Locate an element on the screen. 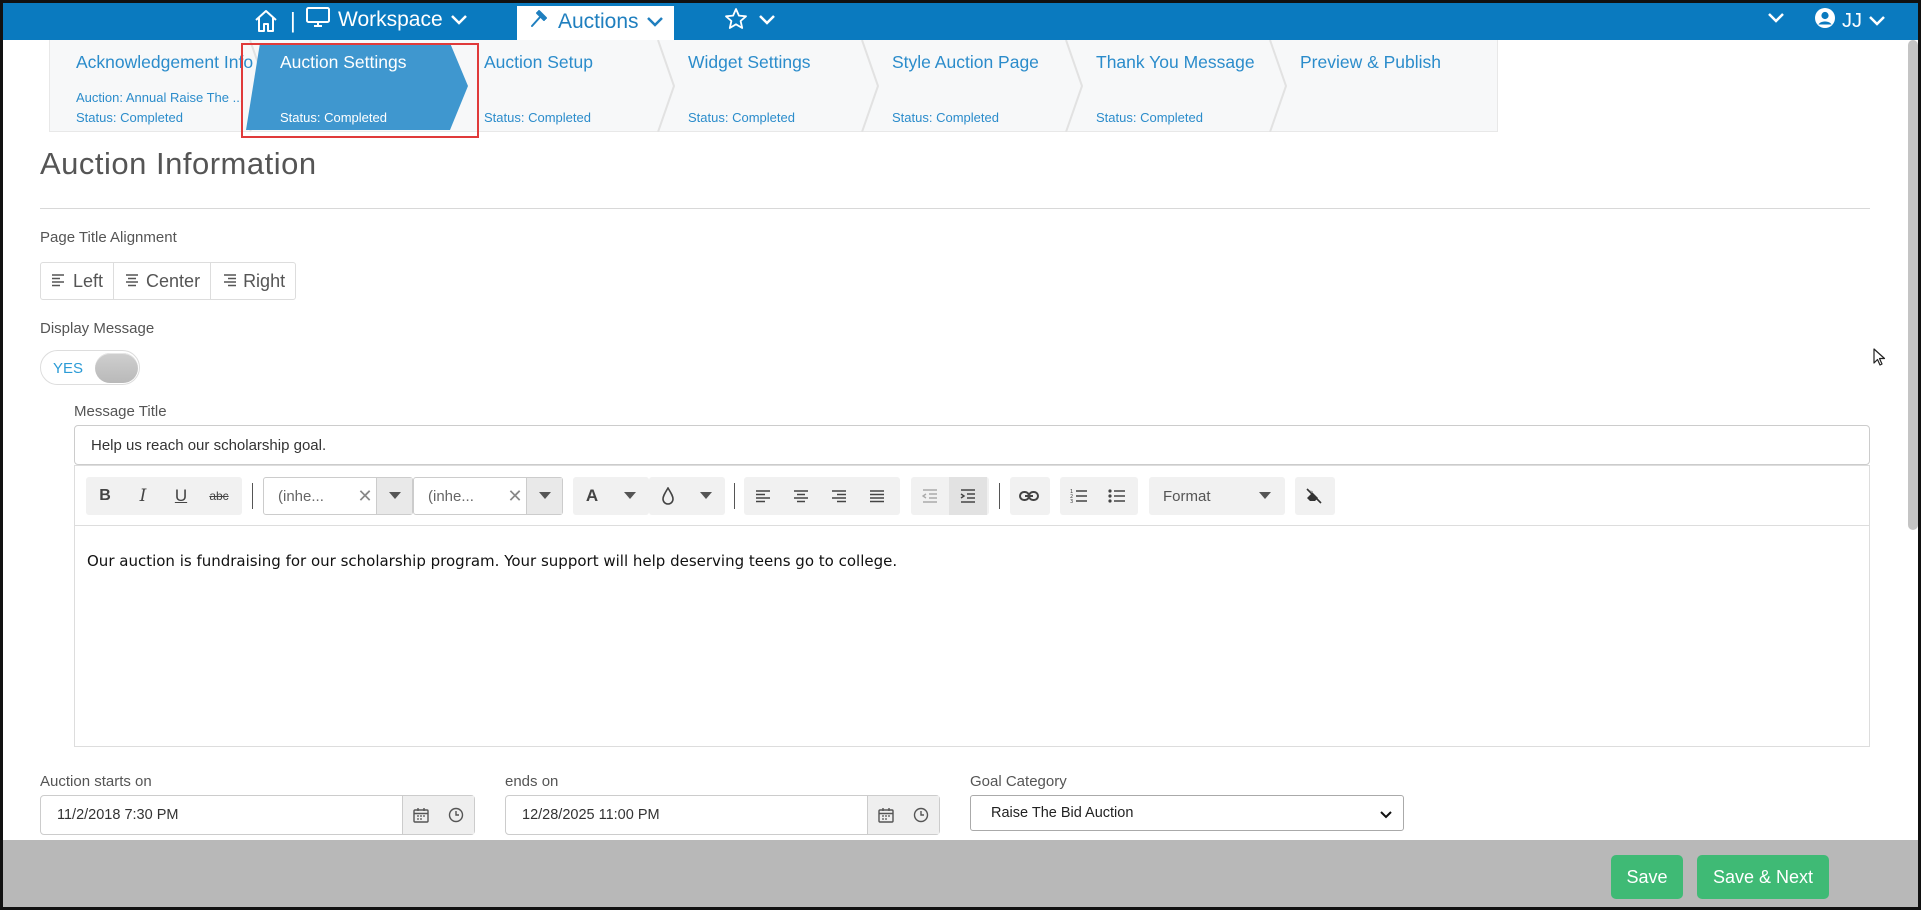 The height and width of the screenshot is (910, 1921). start-date-value: 11/2/2018 7:30 PM is located at coordinates (118, 815).